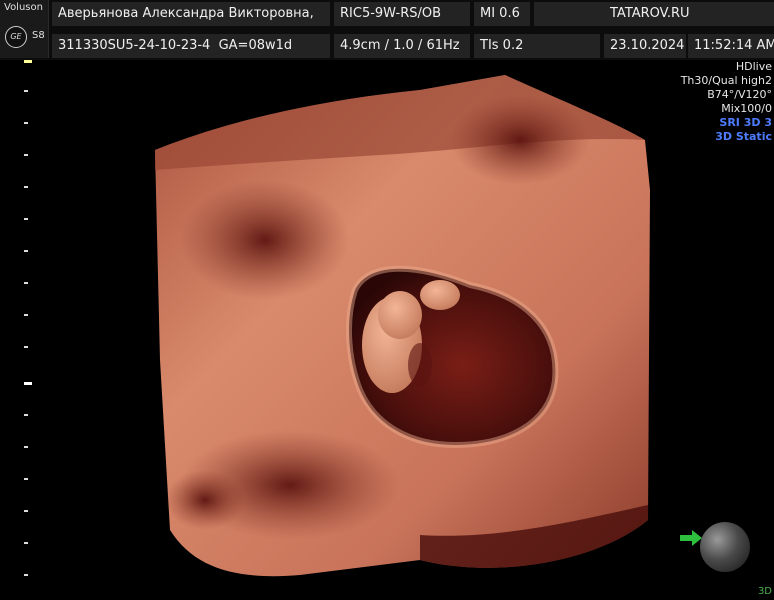  Describe the element at coordinates (420, 365) in the screenshot. I see `embryo-shadow` at that location.